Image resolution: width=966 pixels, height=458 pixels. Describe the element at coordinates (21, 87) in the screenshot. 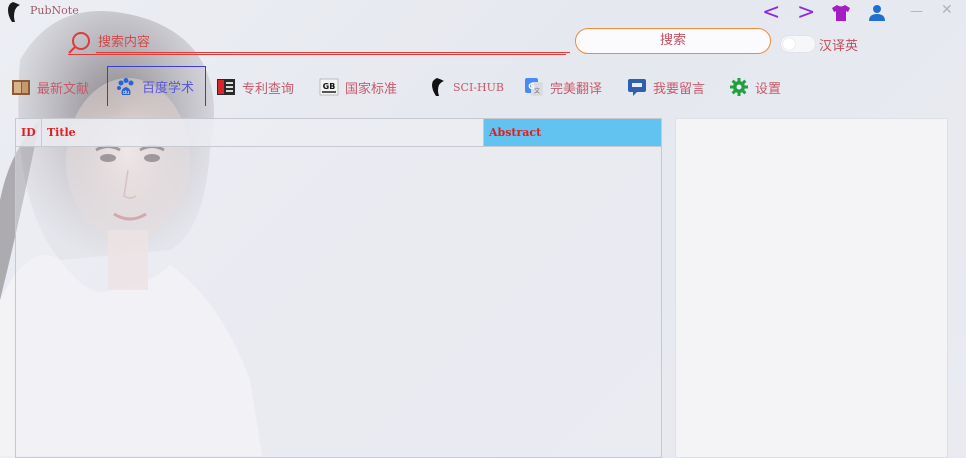

I see `latest-papers-icon` at that location.